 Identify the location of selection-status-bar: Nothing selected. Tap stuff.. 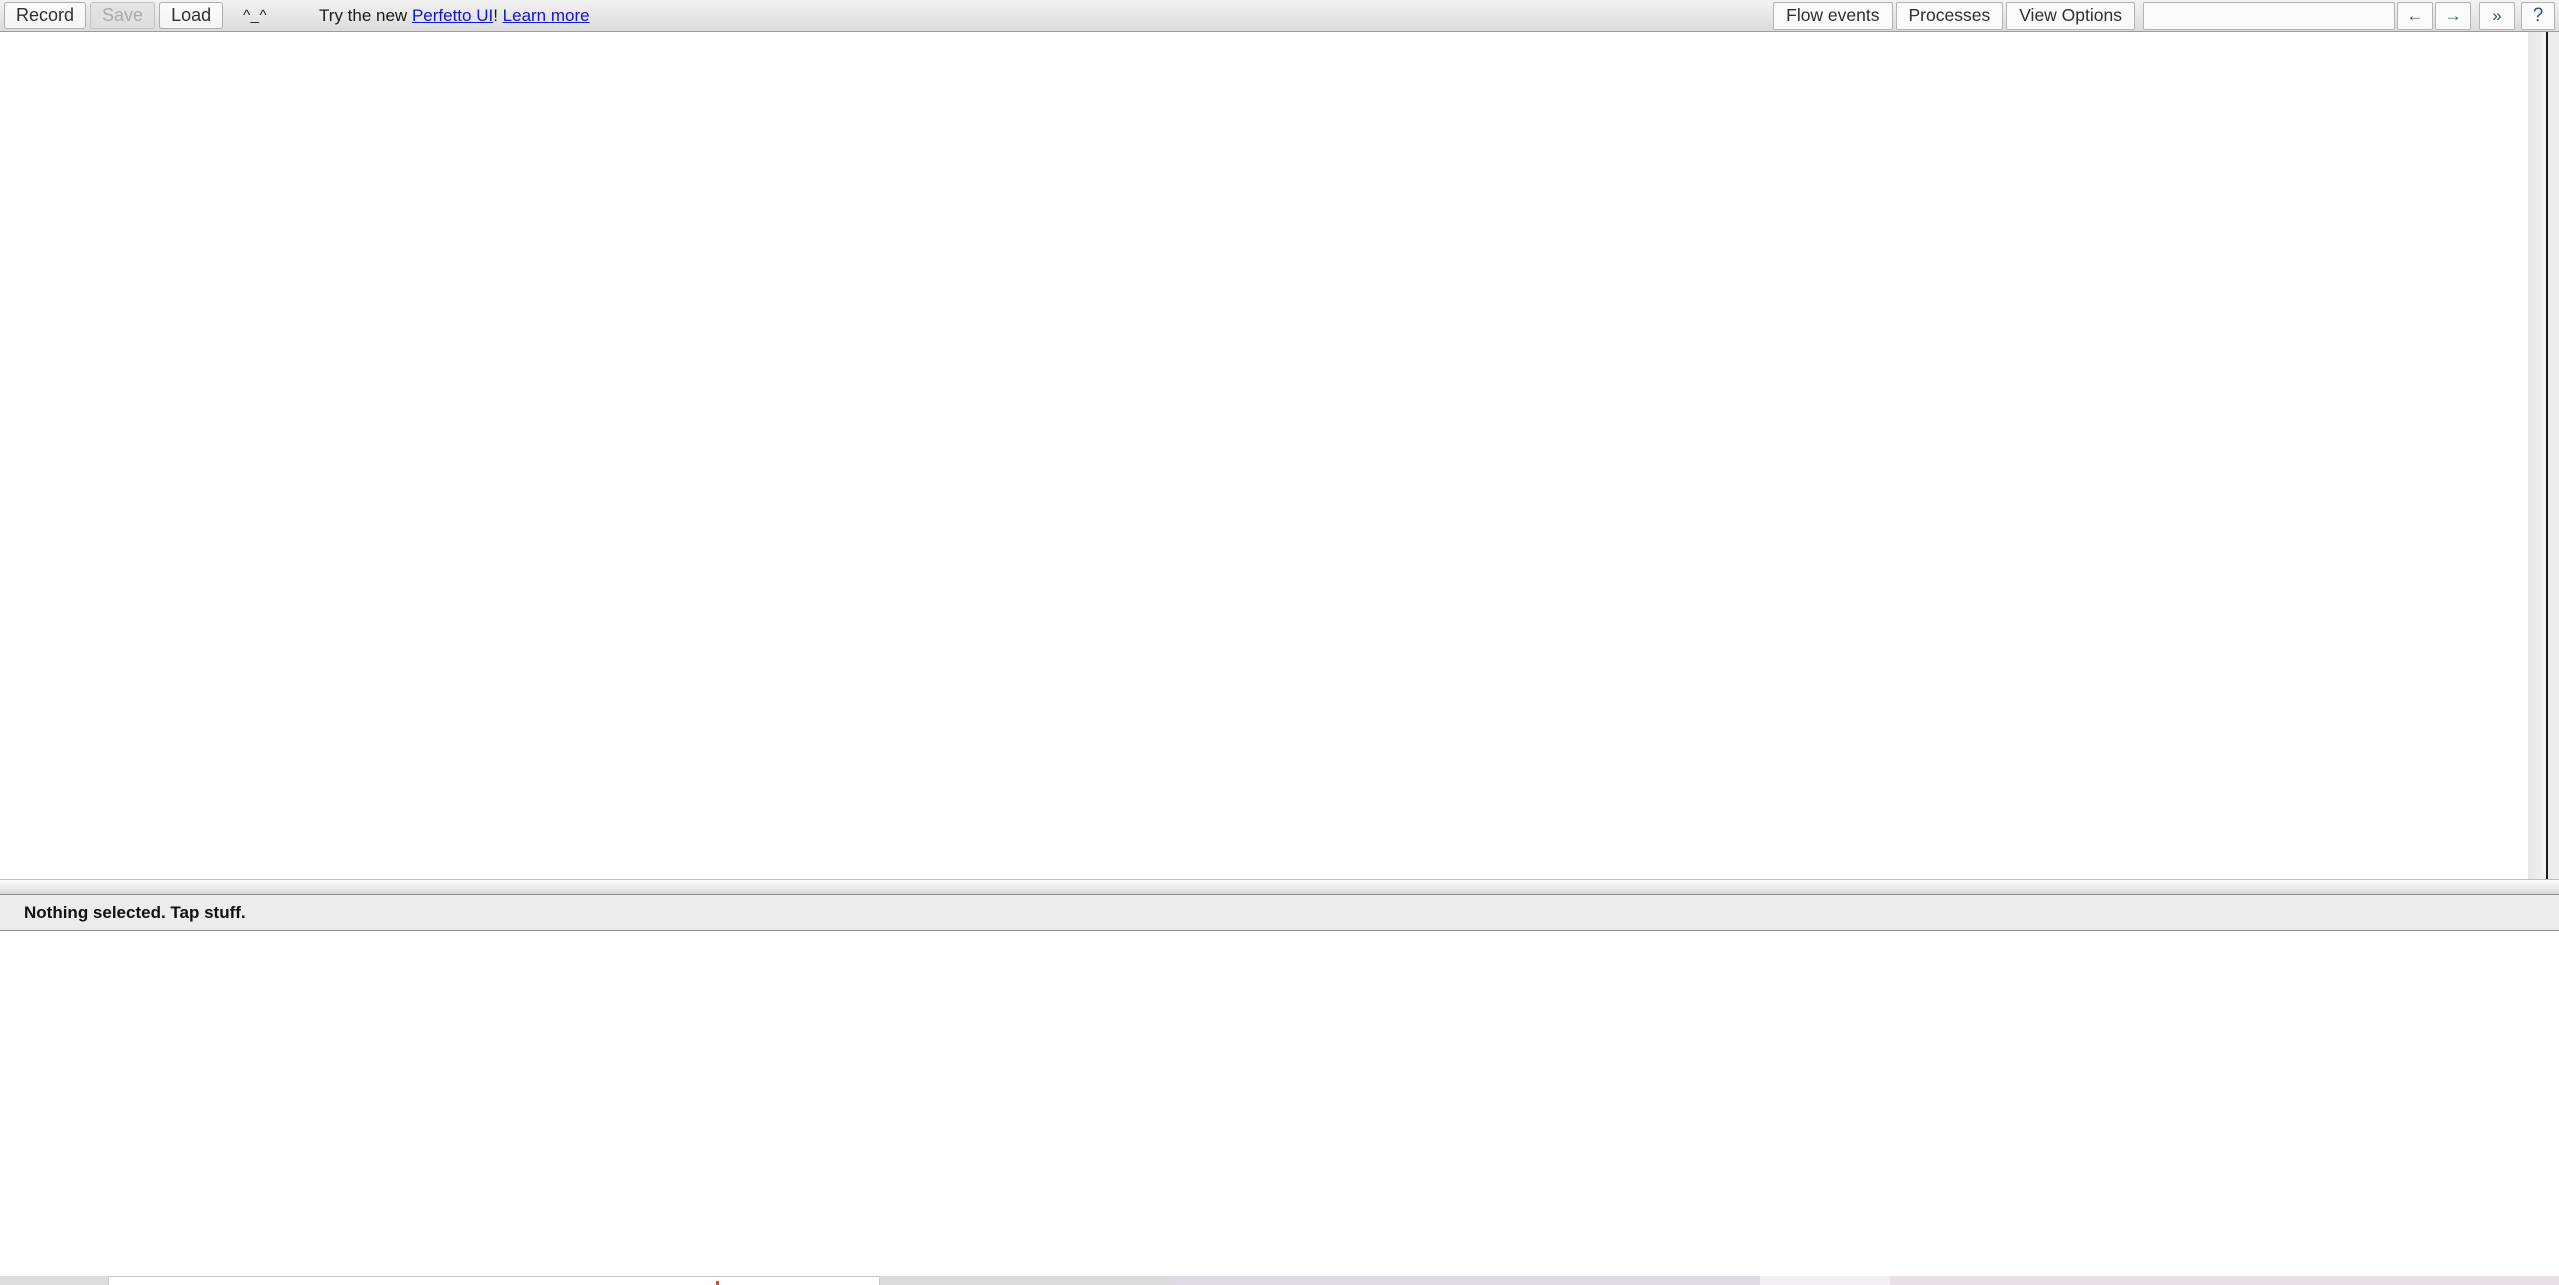
(1279, 913).